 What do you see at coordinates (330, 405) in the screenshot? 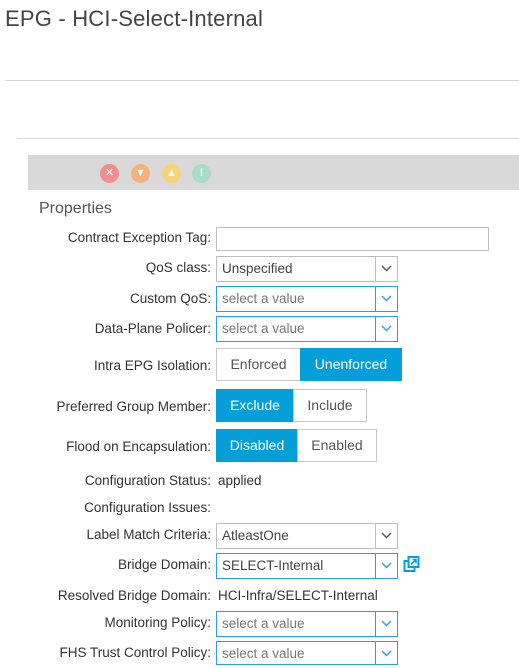
I see `preferred-group-include-button: Include` at bounding box center [330, 405].